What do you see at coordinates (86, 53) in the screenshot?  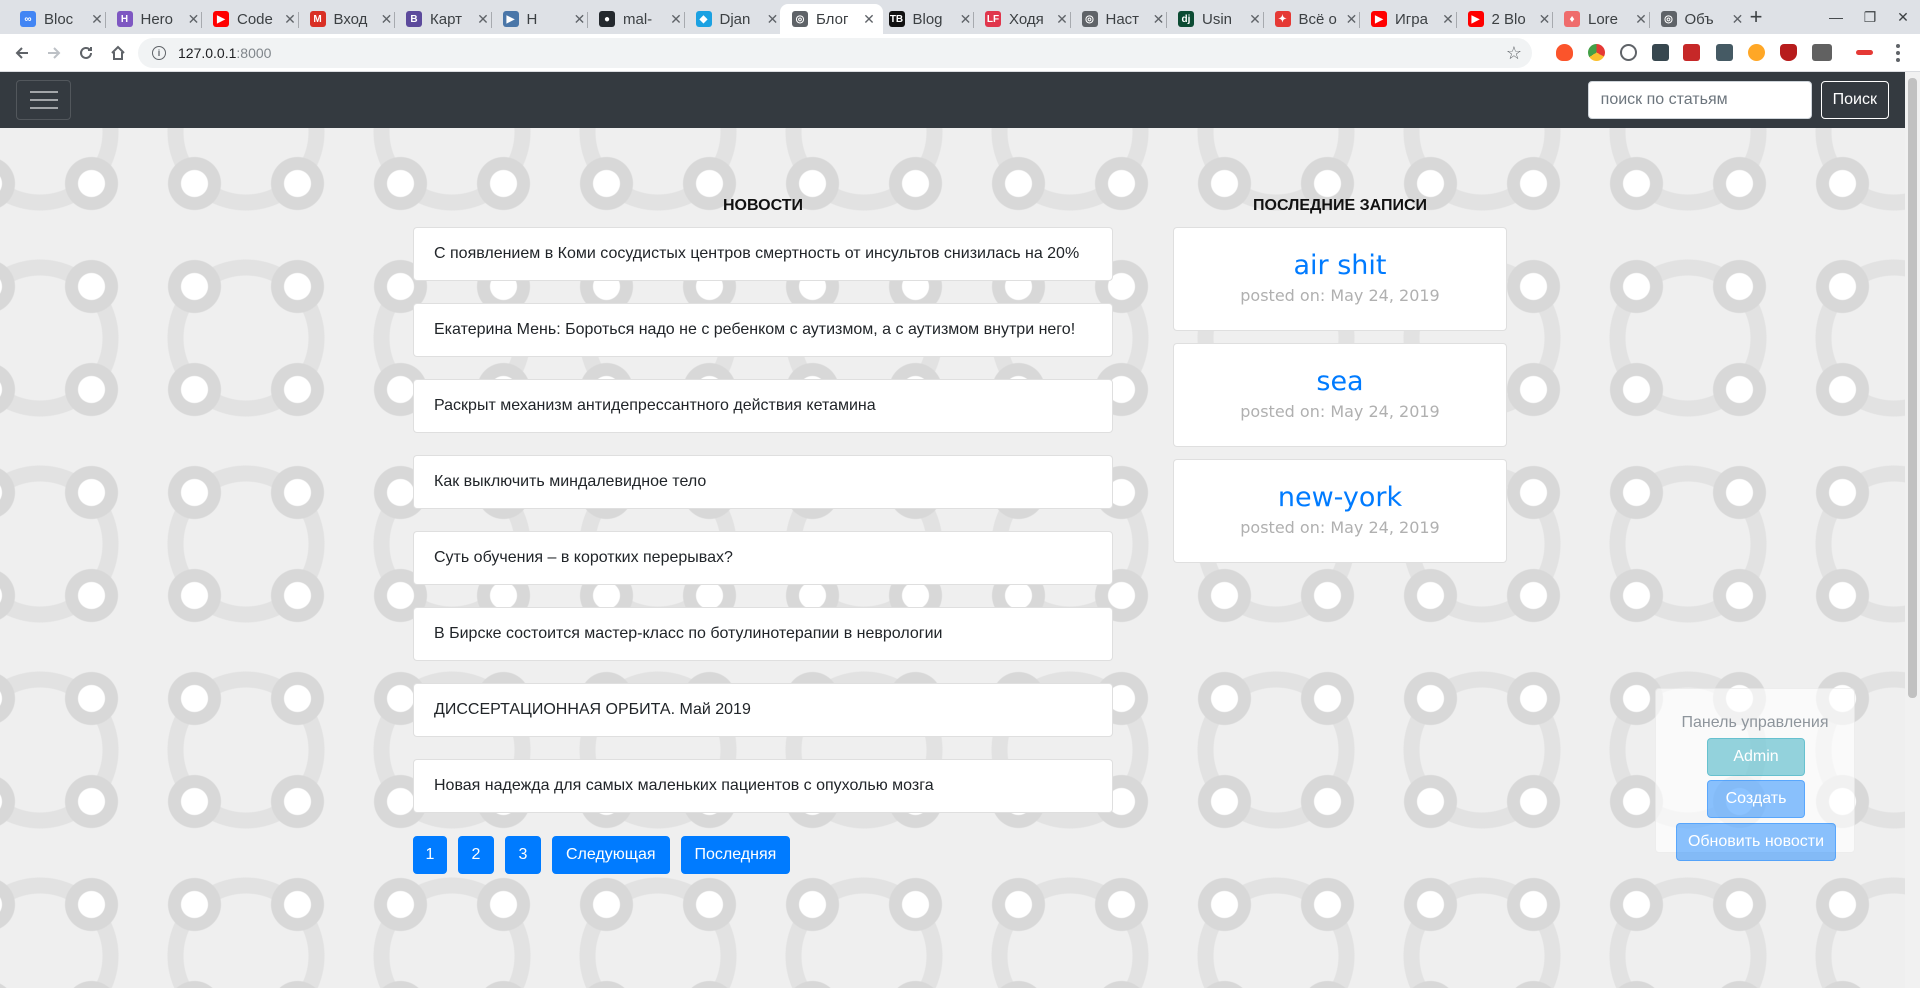 I see `reload-button` at bounding box center [86, 53].